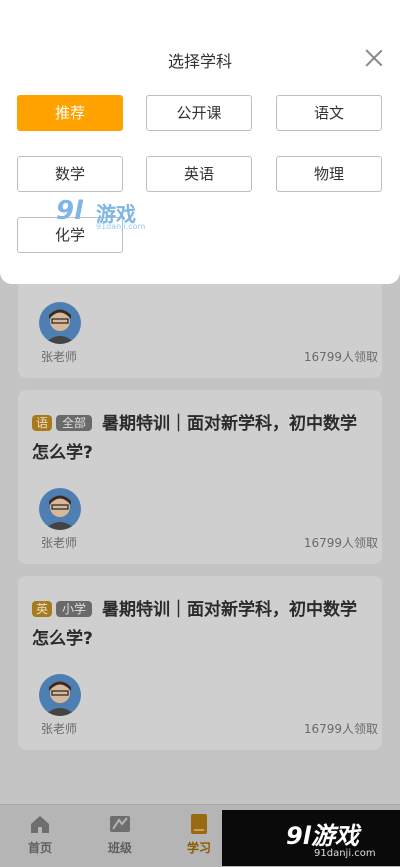  What do you see at coordinates (329, 113) in the screenshot?
I see `subject-chip-chinese: 语文` at bounding box center [329, 113].